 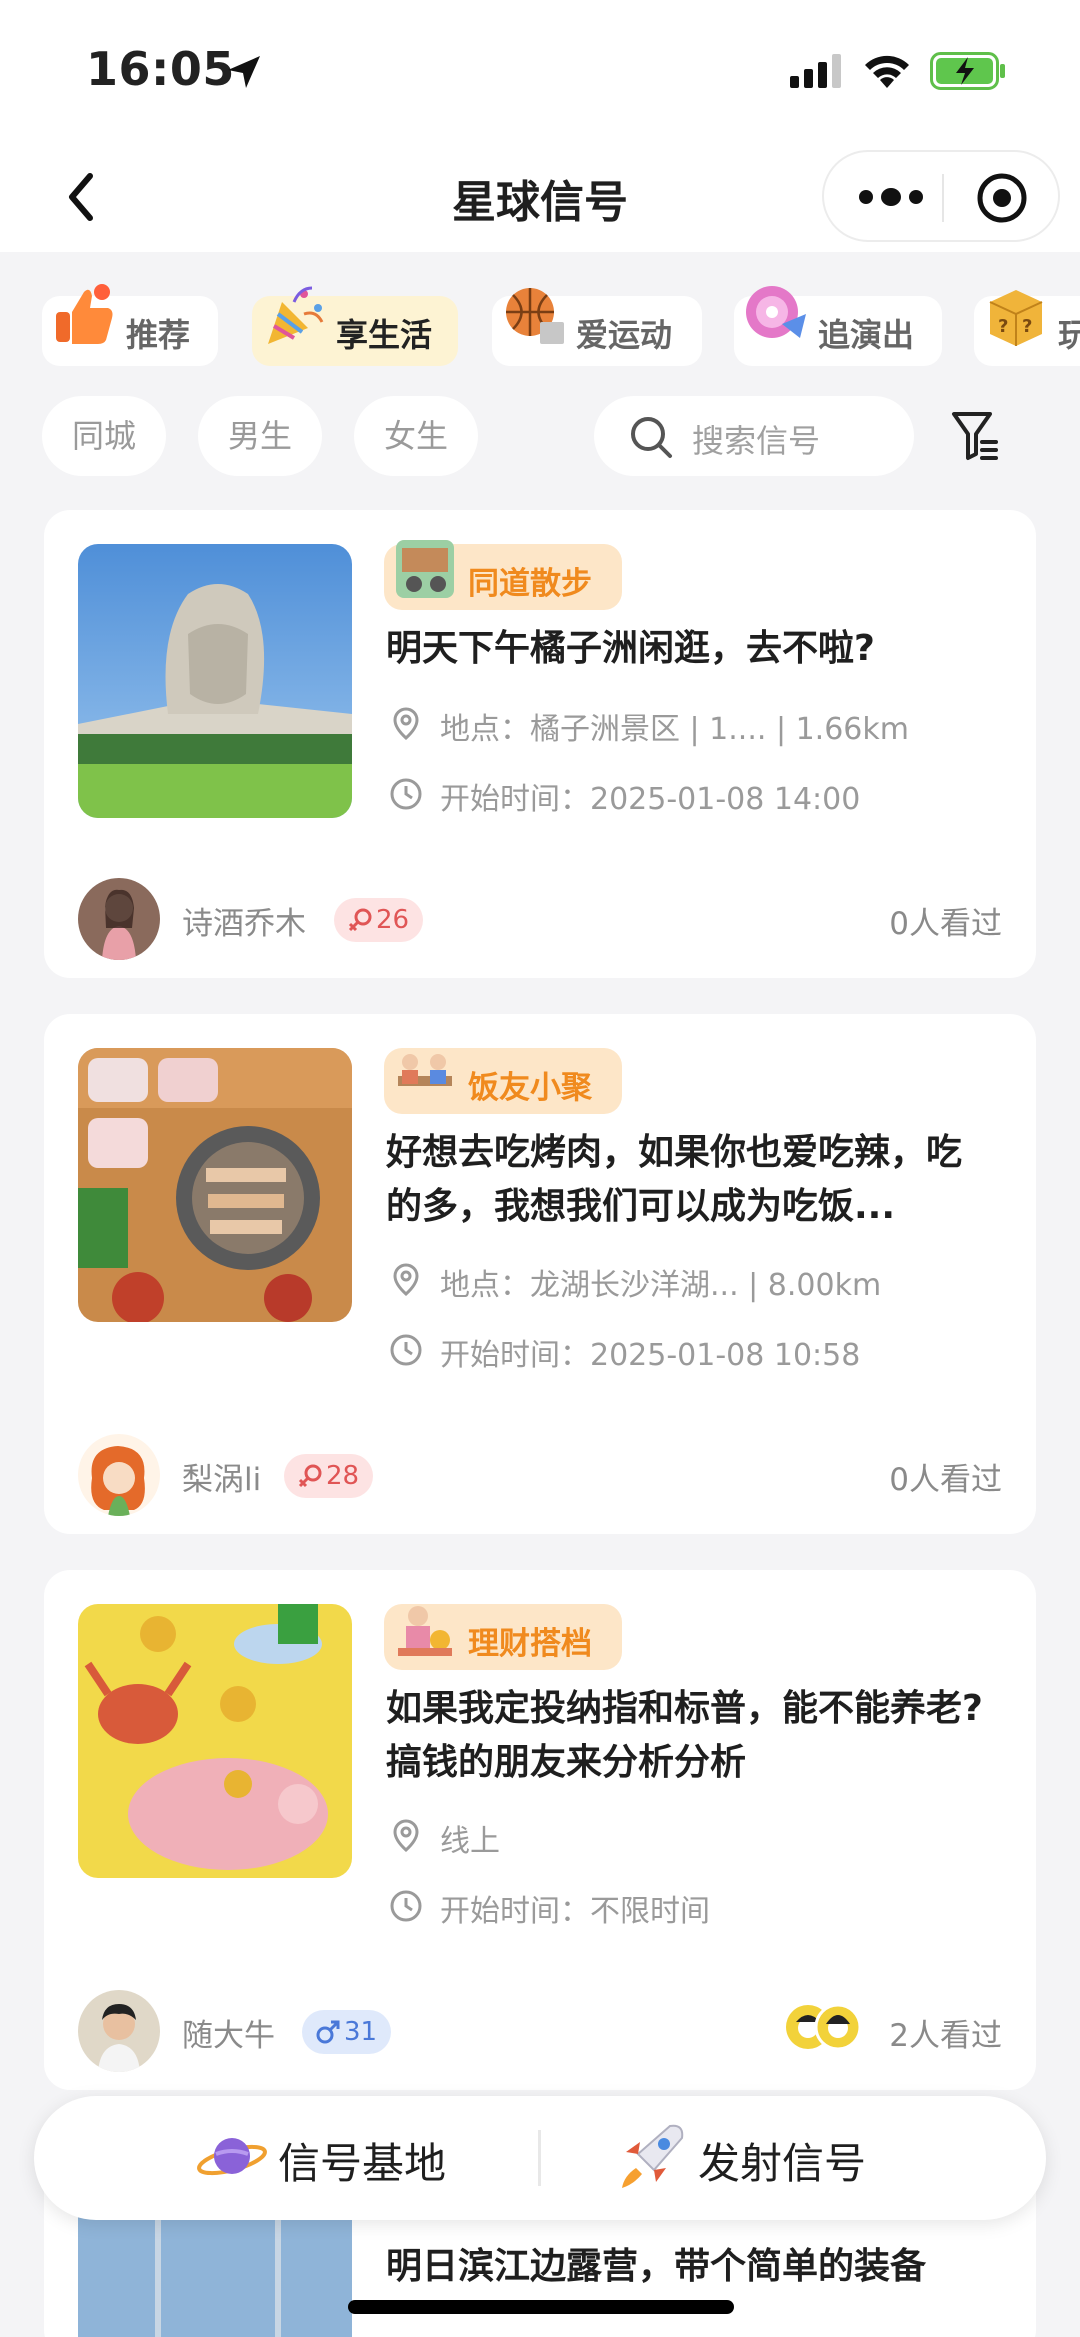 What do you see at coordinates (425, 1070) in the screenshot?
I see `dining-friends-icon` at bounding box center [425, 1070].